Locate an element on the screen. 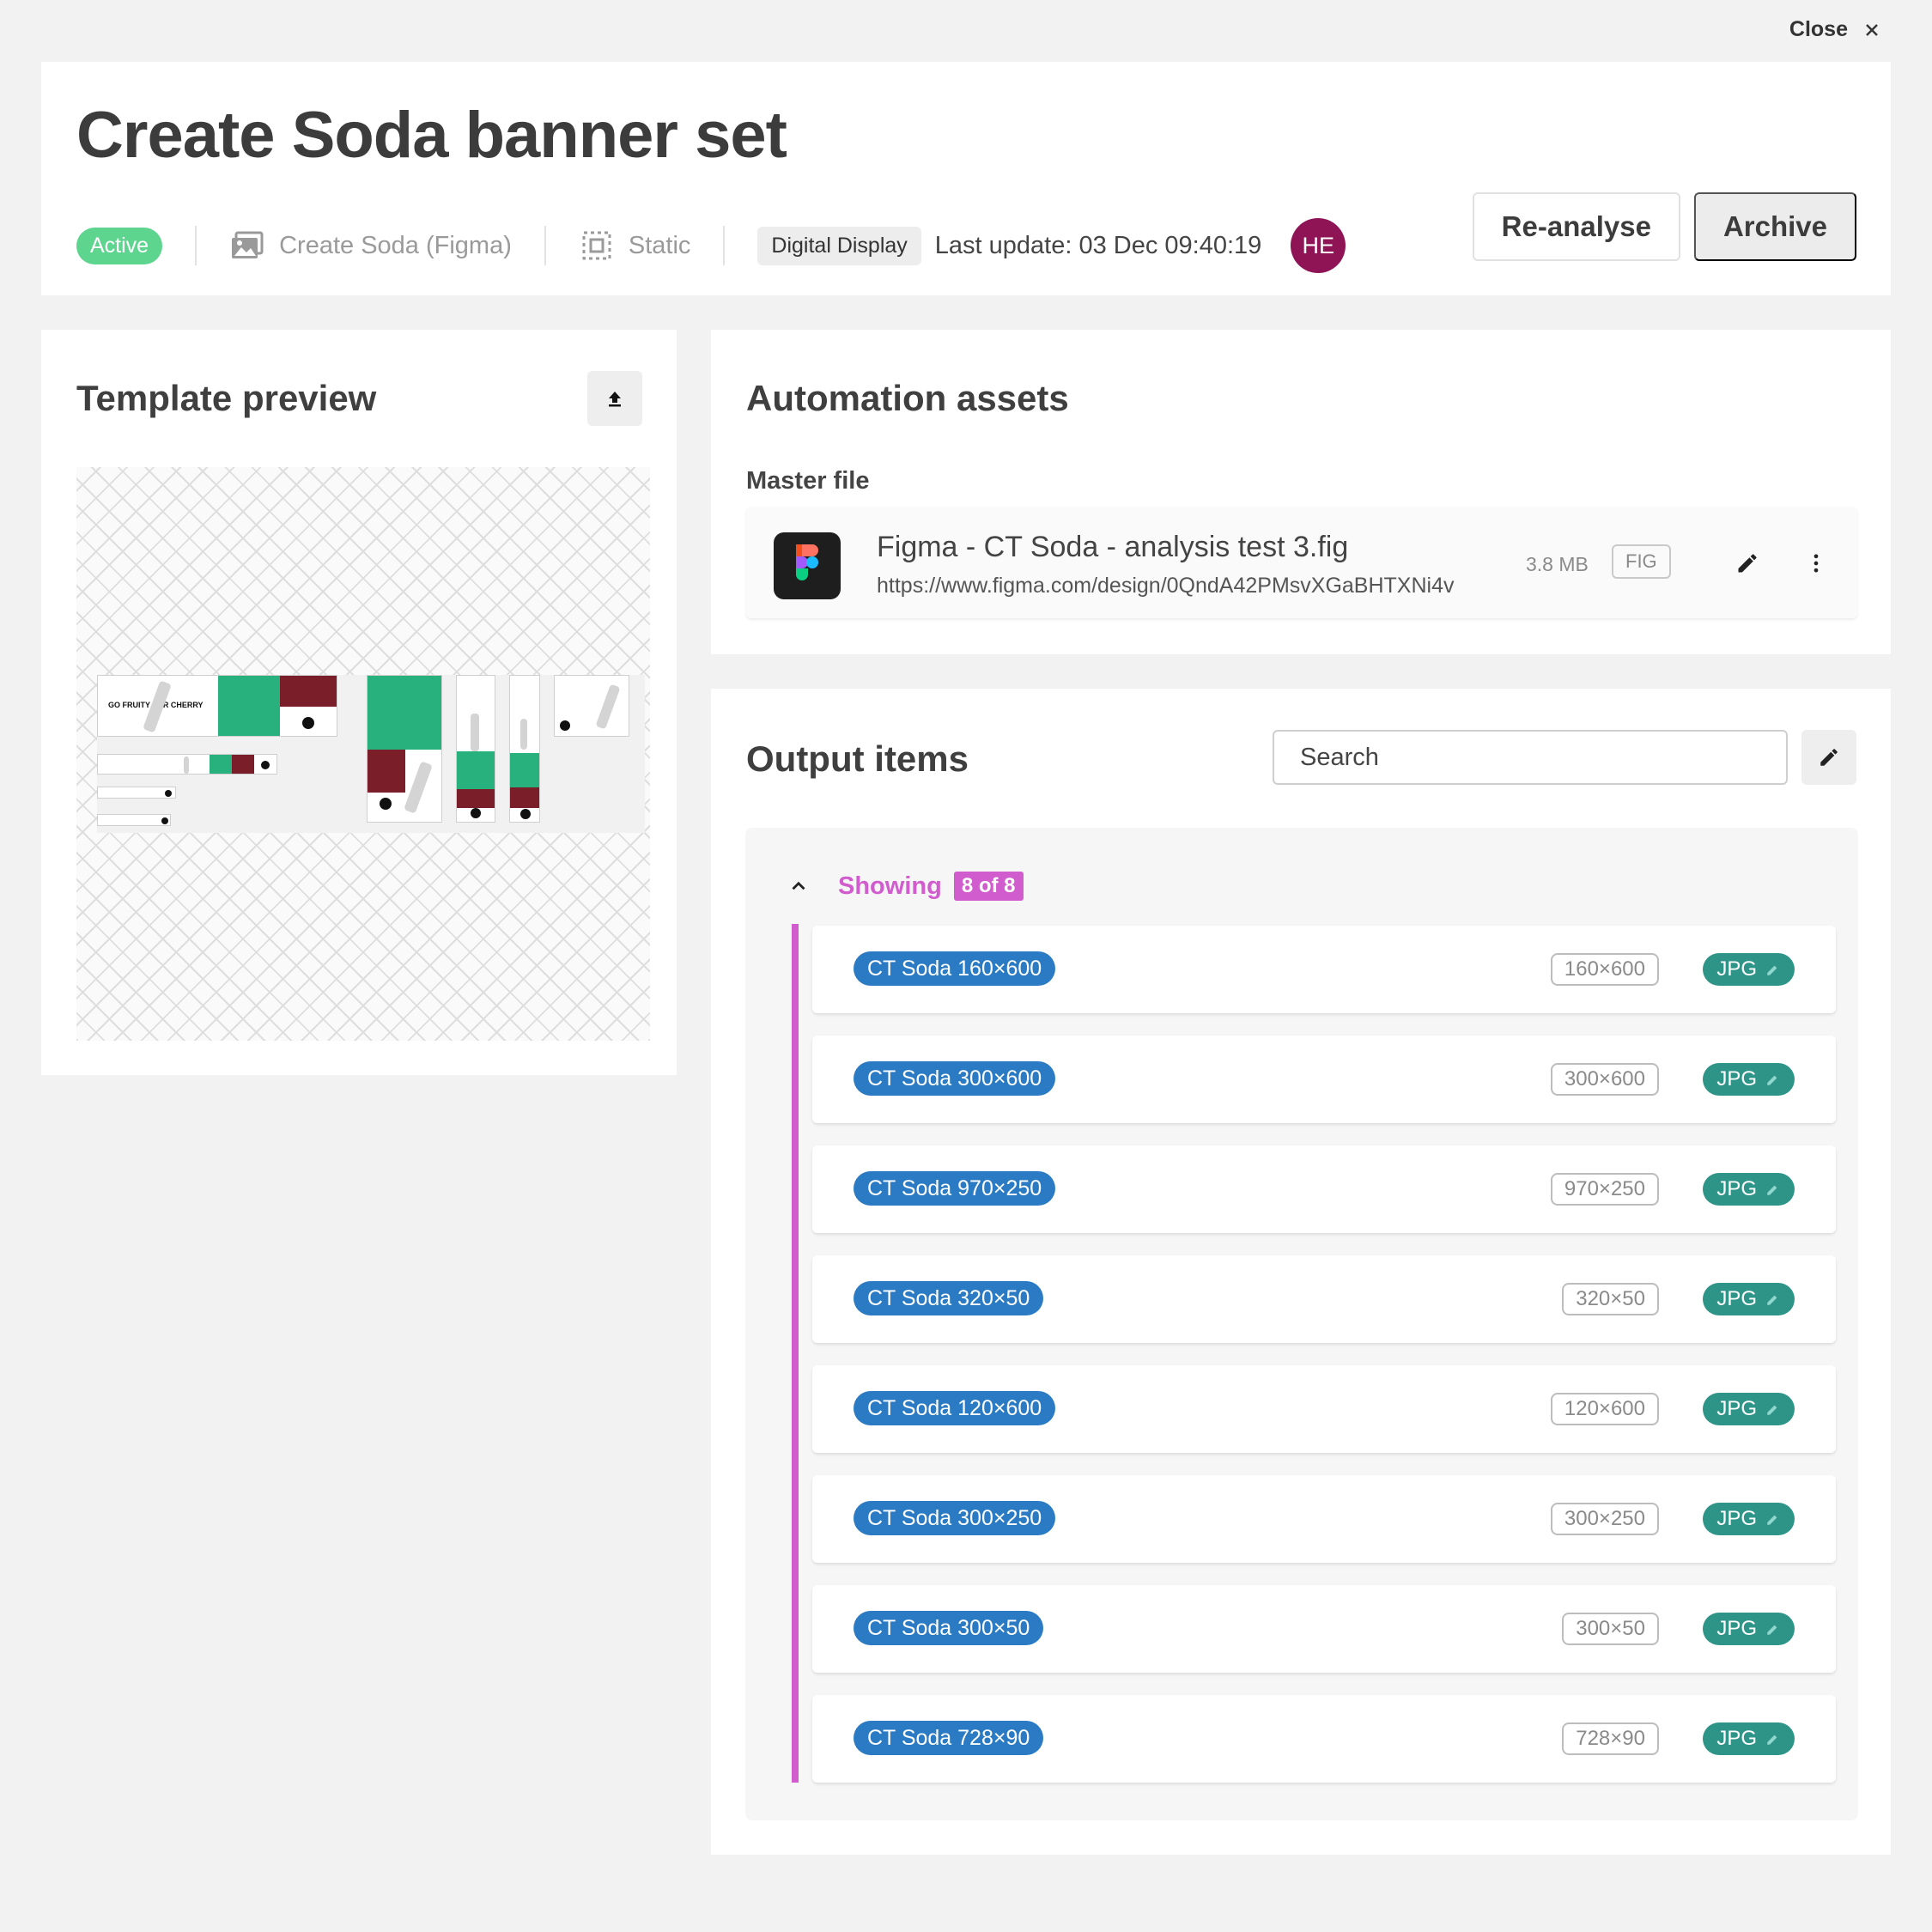 Image resolution: width=1932 pixels, height=1932 pixels. banner-sheet: GO FRUITY FOR CHERRY is located at coordinates (371, 754).